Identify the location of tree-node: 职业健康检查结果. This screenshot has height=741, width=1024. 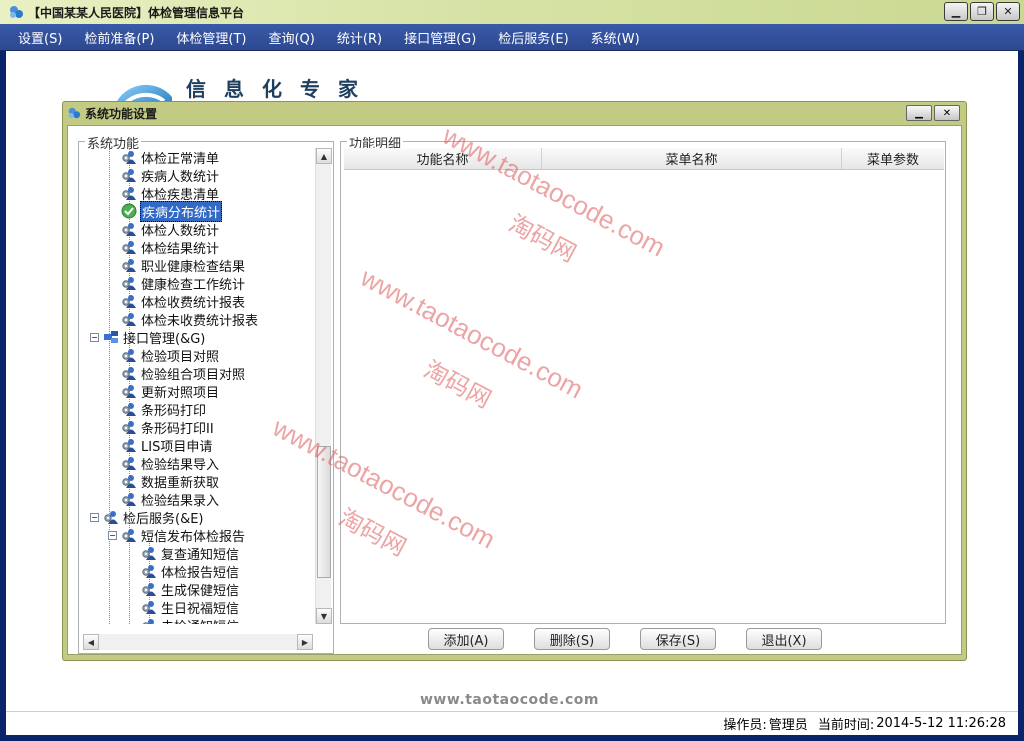
(183, 265).